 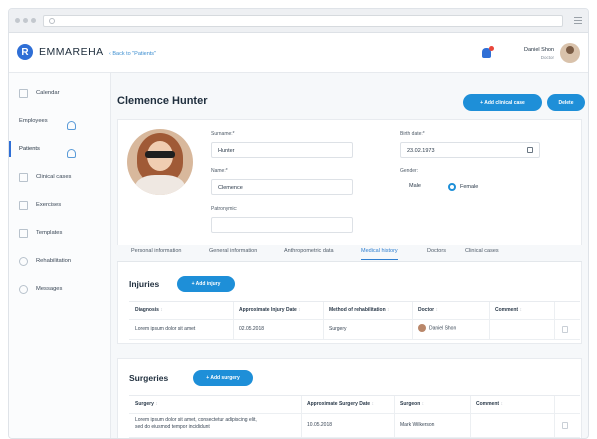 What do you see at coordinates (165, 329) in the screenshot?
I see `diagnosis-cell: Lorem ipsum dolor sit amet` at bounding box center [165, 329].